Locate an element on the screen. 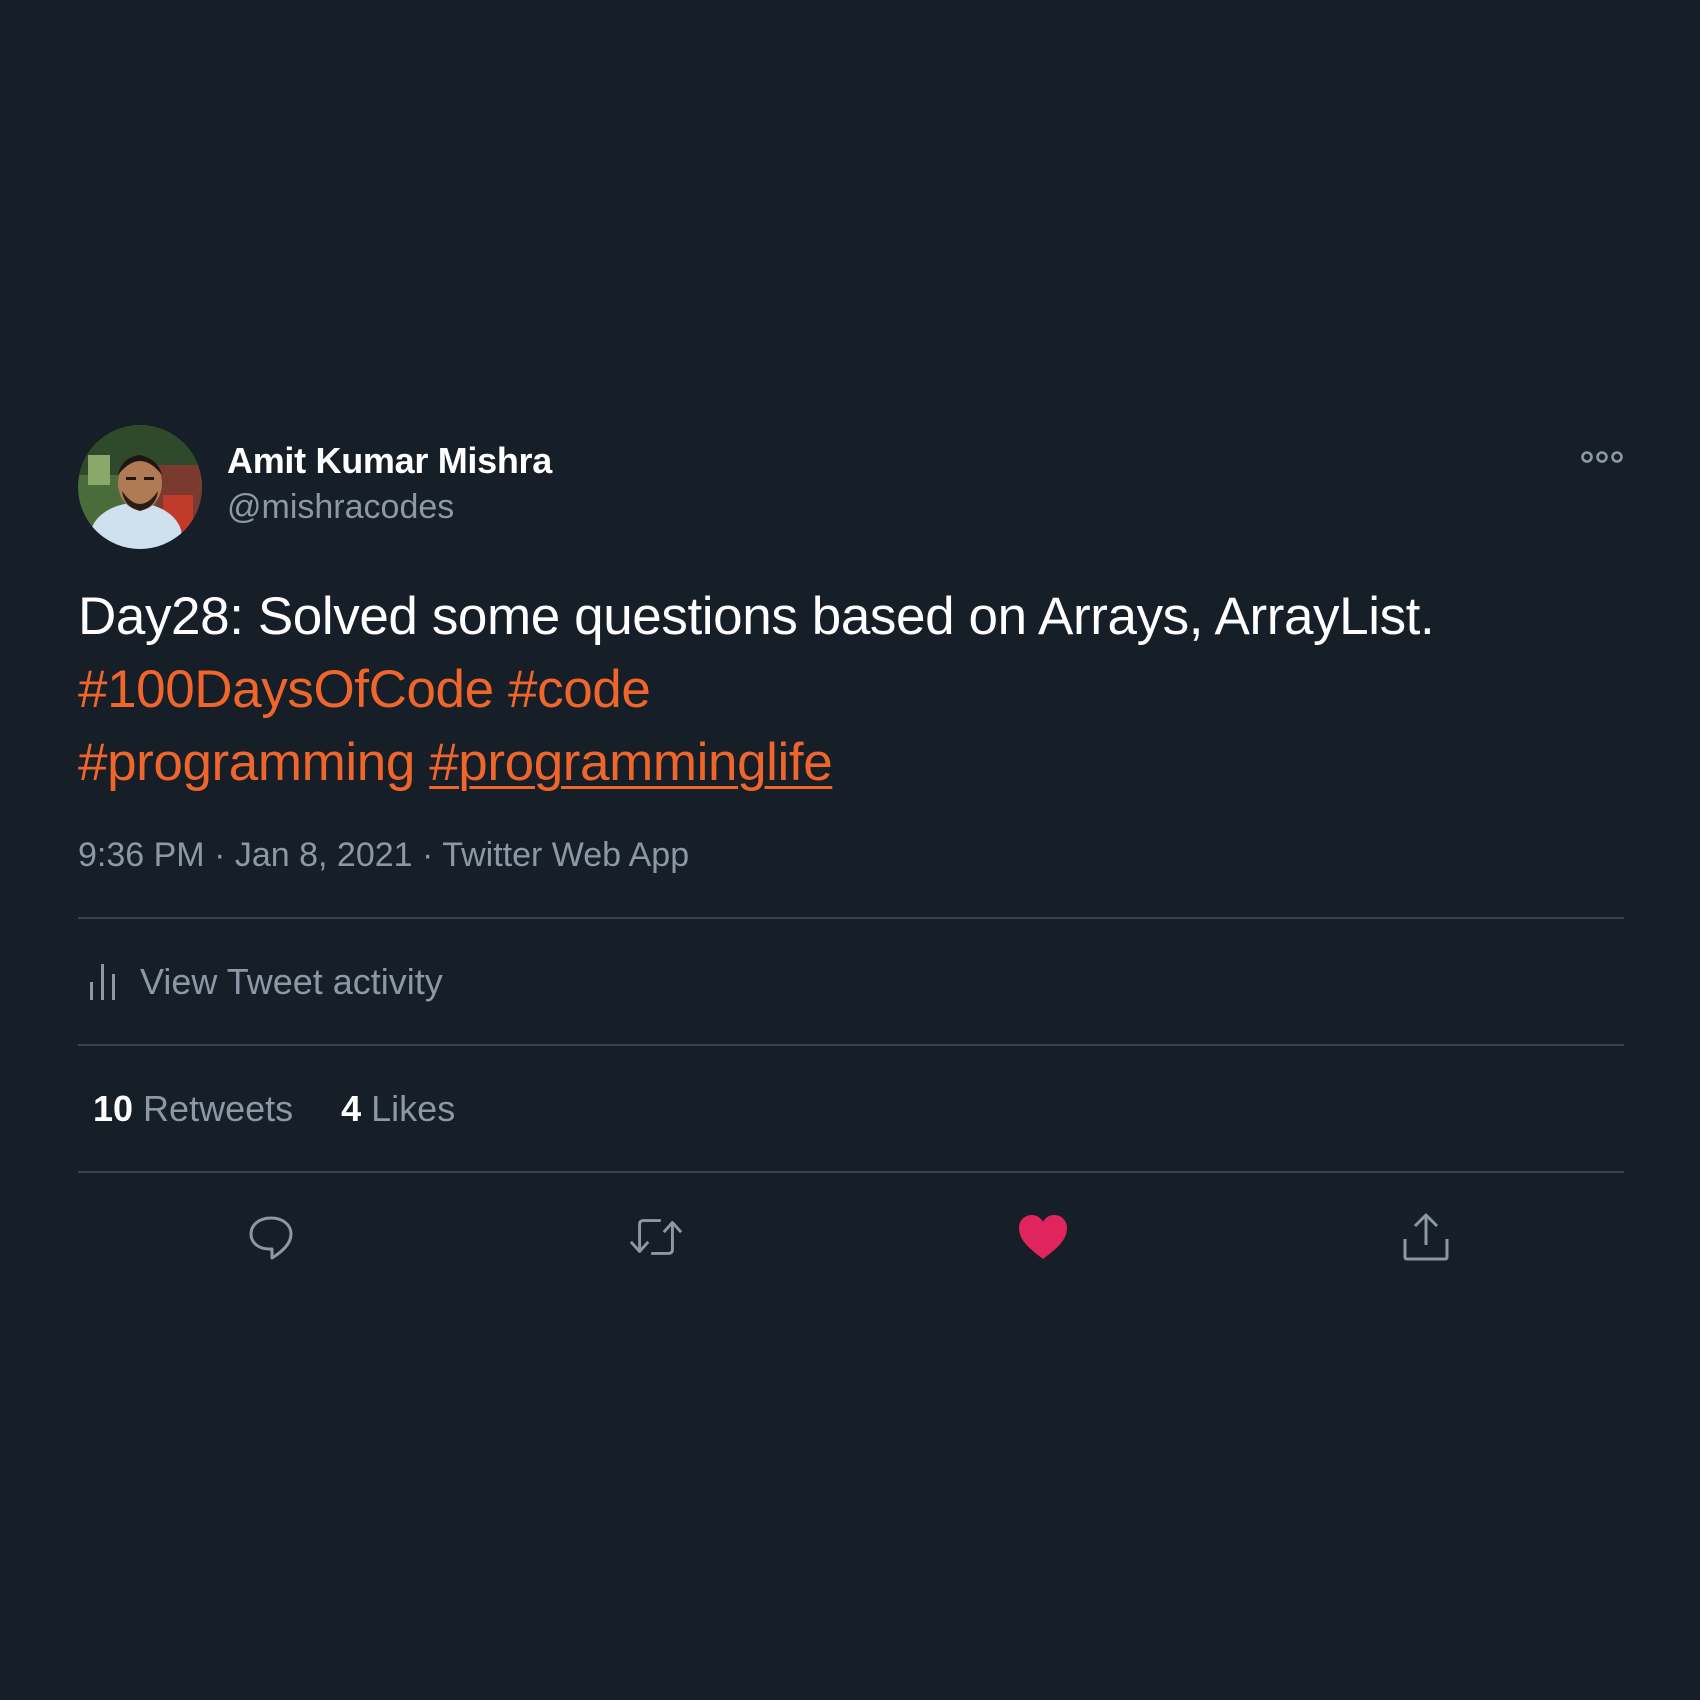 The image size is (1700, 1700). hashtag-link: #100DaysOfCode is located at coordinates (286, 689).